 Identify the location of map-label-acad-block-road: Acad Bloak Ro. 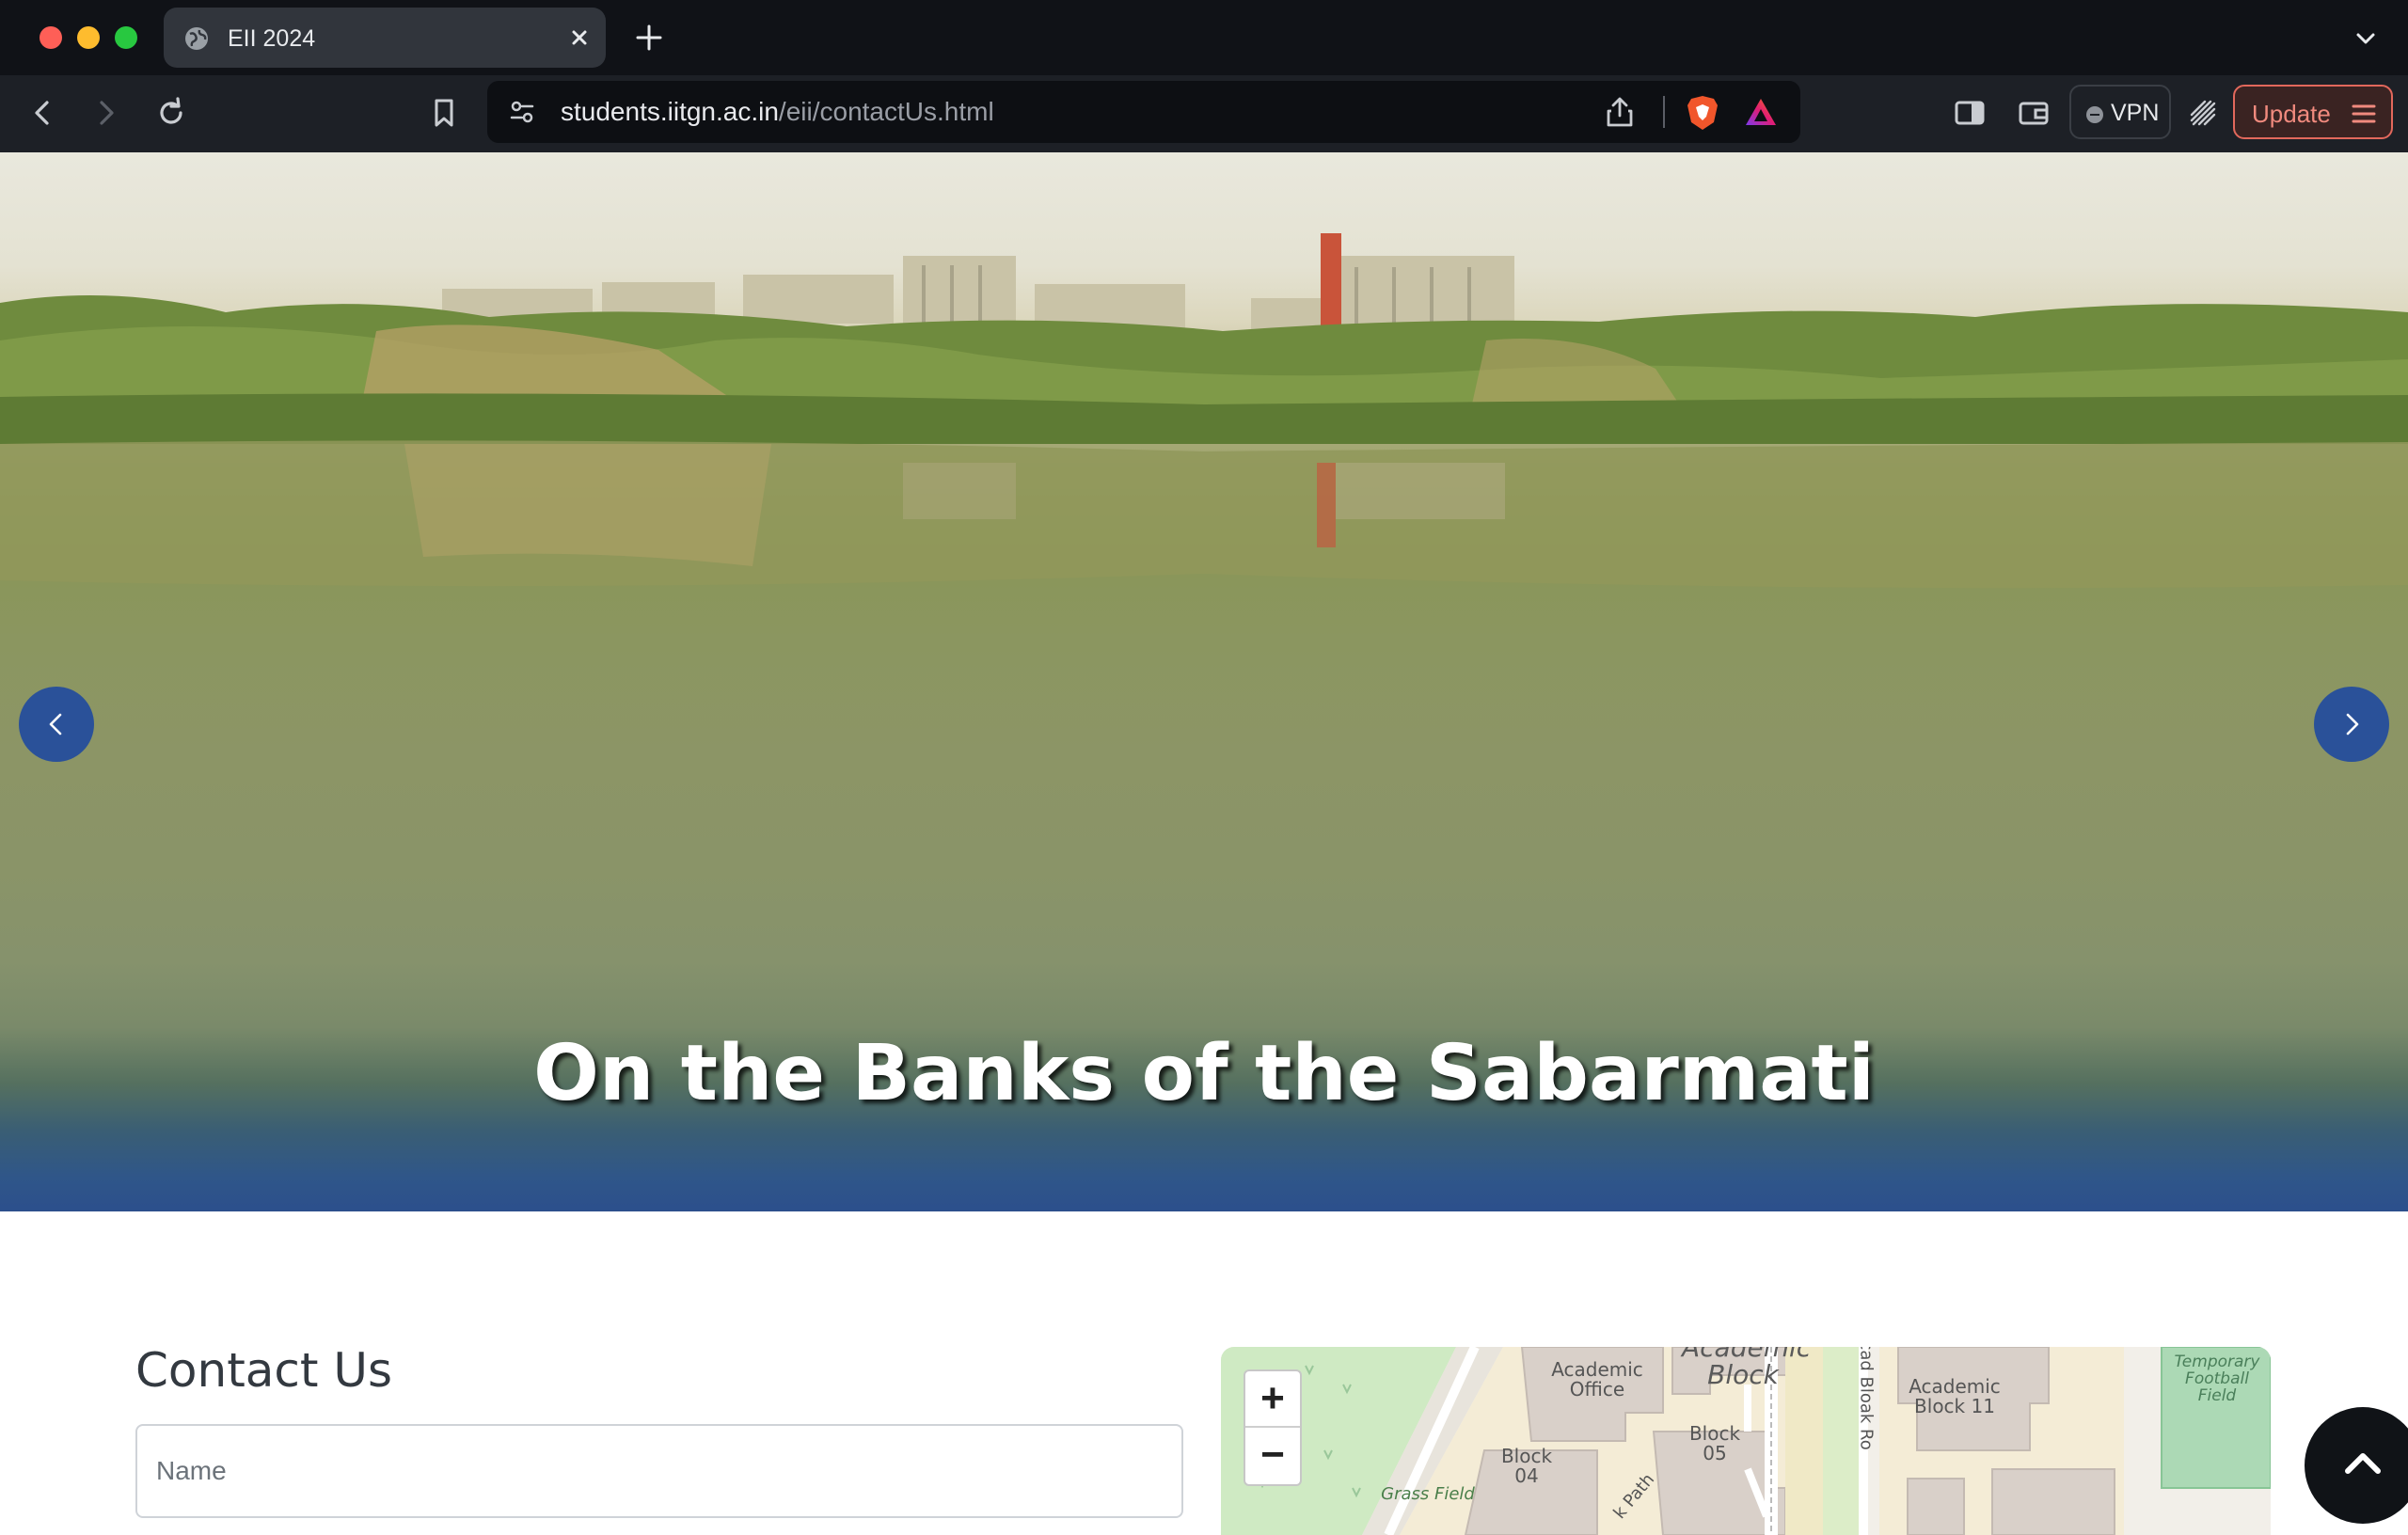
(1867, 1398).